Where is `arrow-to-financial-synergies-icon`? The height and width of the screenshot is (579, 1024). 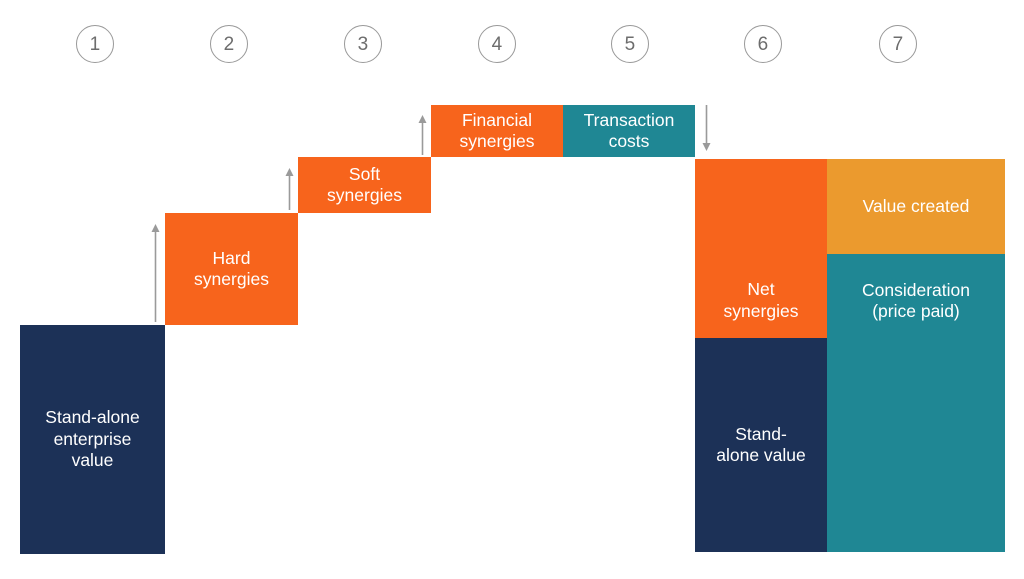
arrow-to-financial-synergies-icon is located at coordinates (422, 135).